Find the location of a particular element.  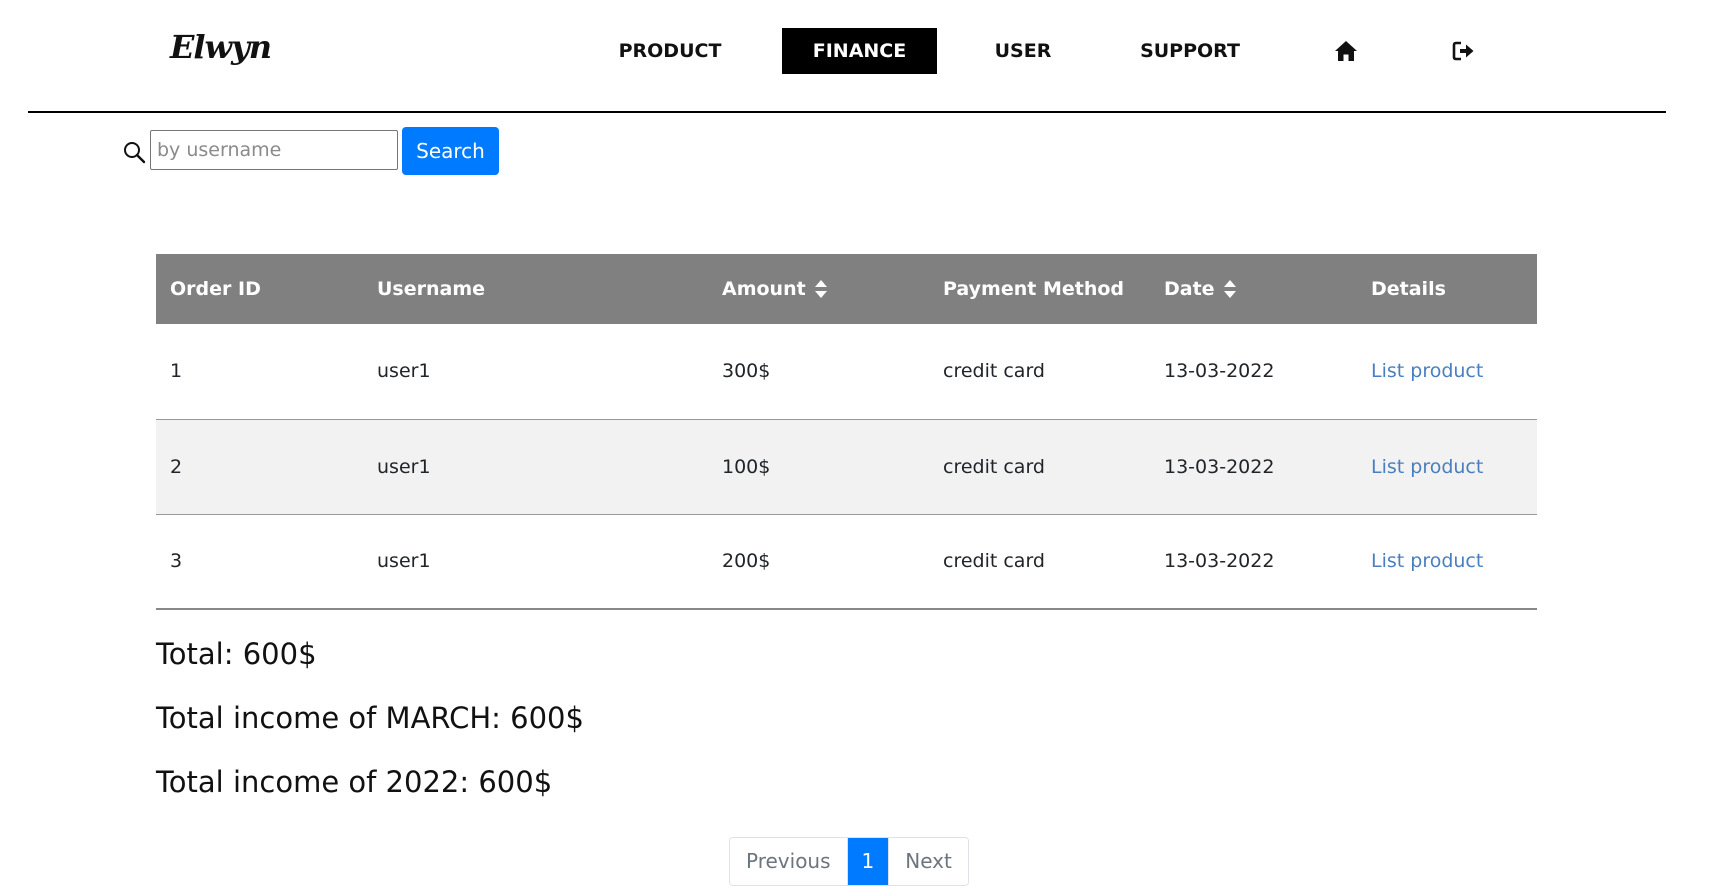

cell-order-id: 3 is located at coordinates (259, 562).